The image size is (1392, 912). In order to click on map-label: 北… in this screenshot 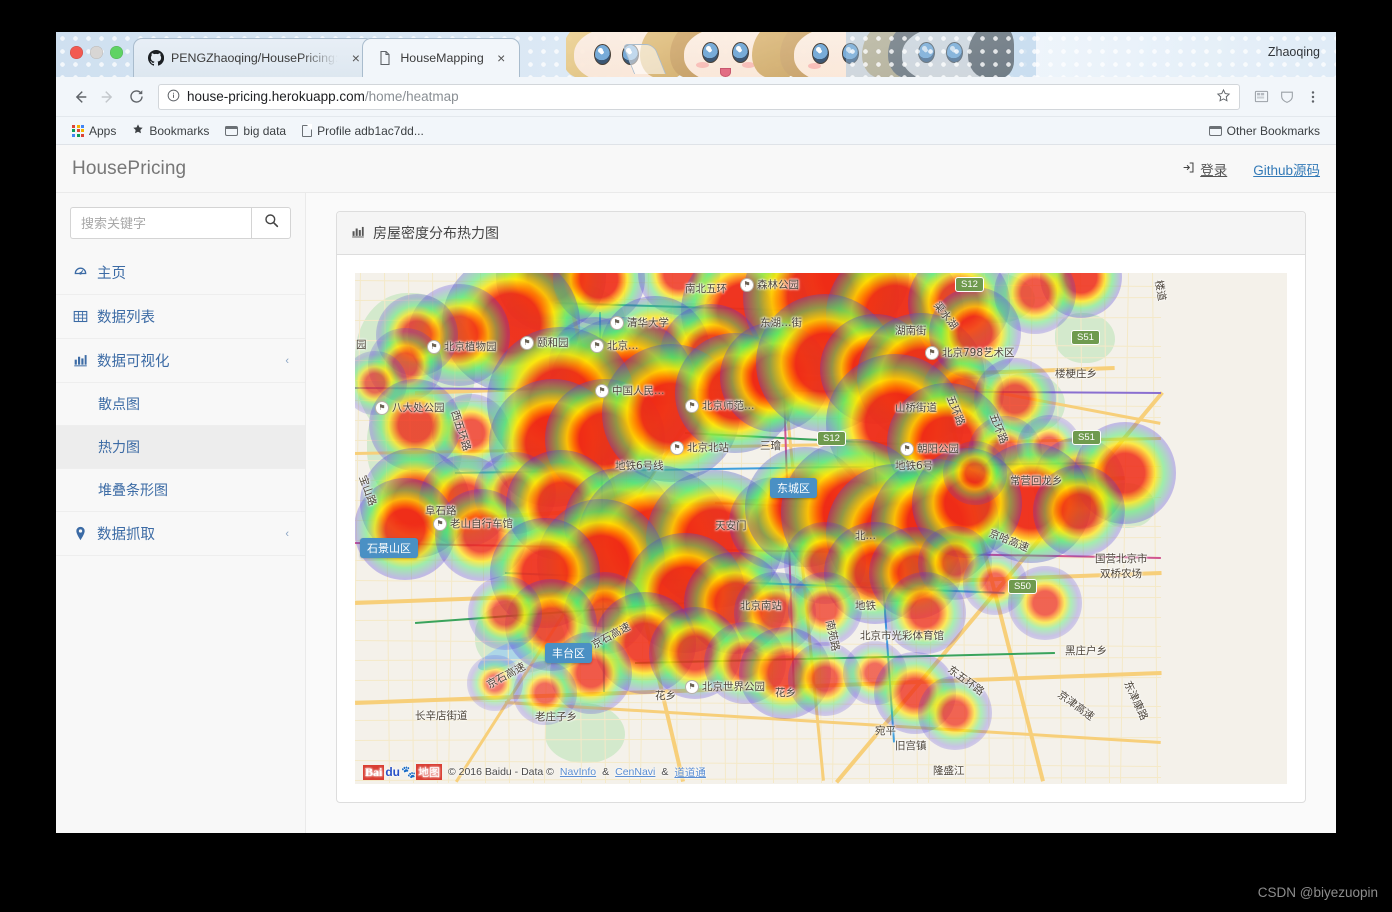, I will do `click(865, 536)`.